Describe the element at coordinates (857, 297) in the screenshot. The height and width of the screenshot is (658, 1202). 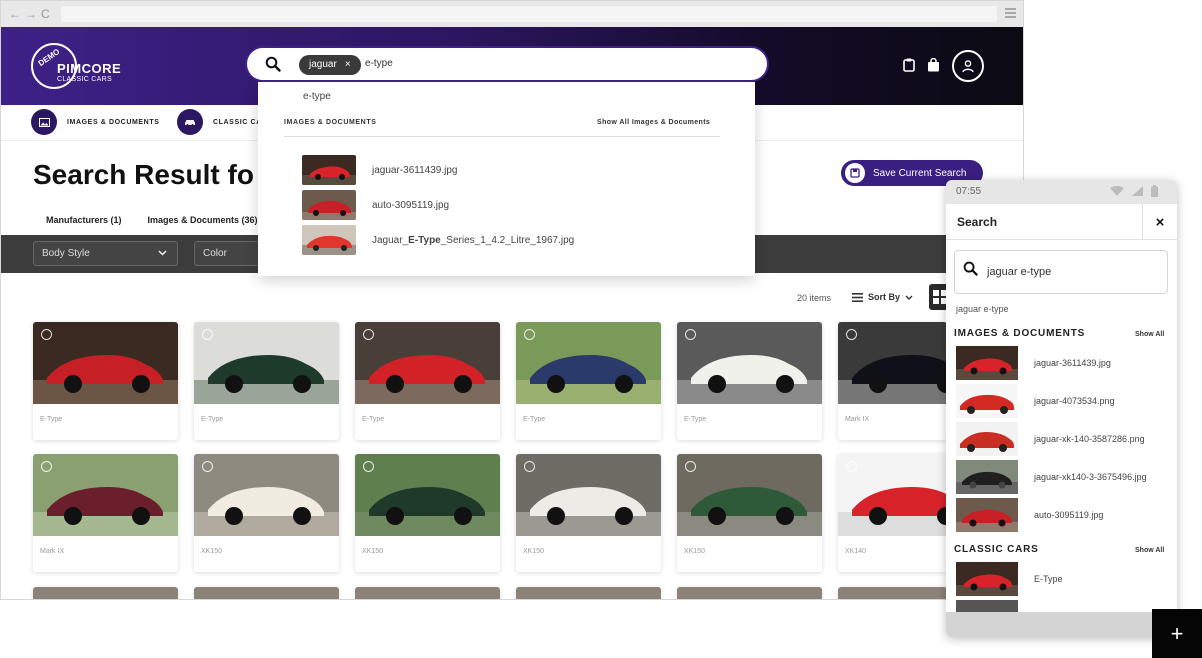
I see `sort-lines-icon` at that location.